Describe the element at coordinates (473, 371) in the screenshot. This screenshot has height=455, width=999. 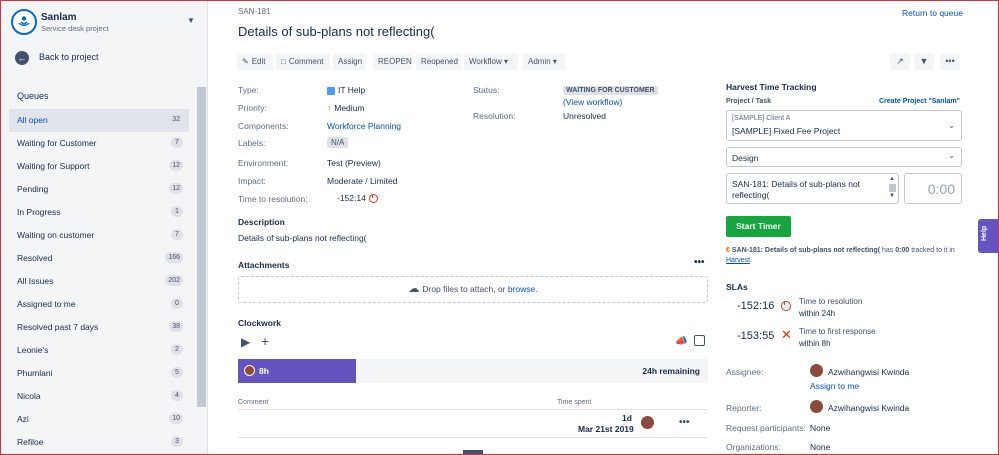
I see `clockwork-progress: 8h 24h remaining` at that location.